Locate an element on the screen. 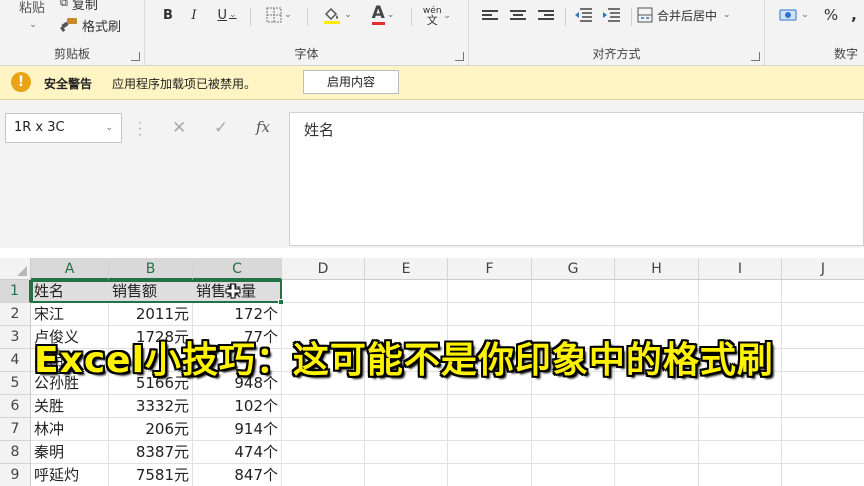 The image size is (864, 486). cell-f6 is located at coordinates (490, 406).